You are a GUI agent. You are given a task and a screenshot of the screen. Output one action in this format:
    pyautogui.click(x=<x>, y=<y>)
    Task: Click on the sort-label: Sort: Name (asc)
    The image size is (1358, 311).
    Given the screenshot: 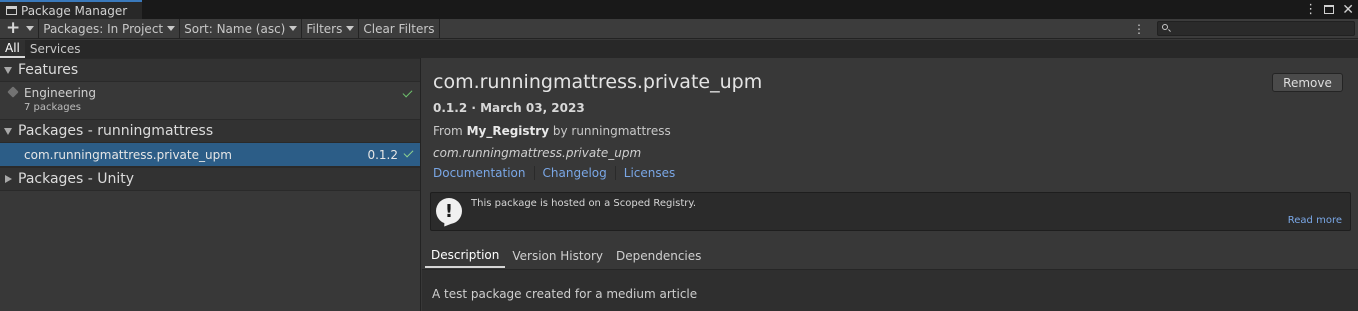 What is the action you would take?
    pyautogui.click(x=235, y=28)
    